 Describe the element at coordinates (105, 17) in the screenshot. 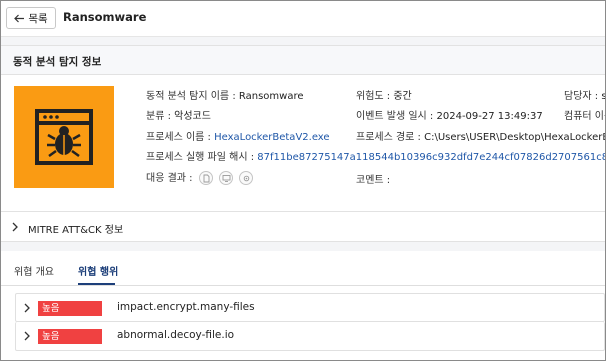

I see `page-title: Ransomware` at that location.